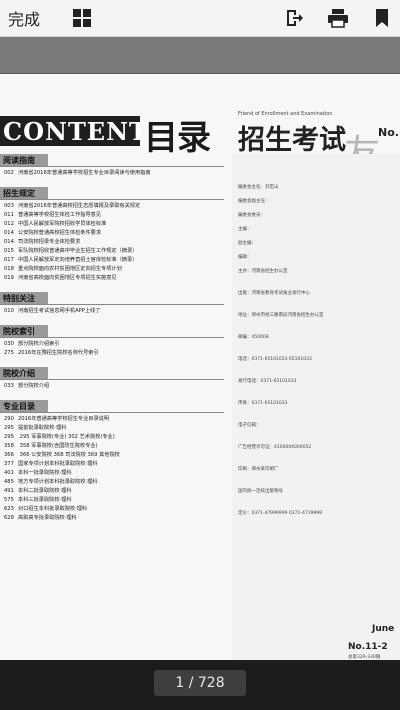  I want to click on toc-entry: 014 公安院校普通高校招生体检条件要求, so click(52, 233).